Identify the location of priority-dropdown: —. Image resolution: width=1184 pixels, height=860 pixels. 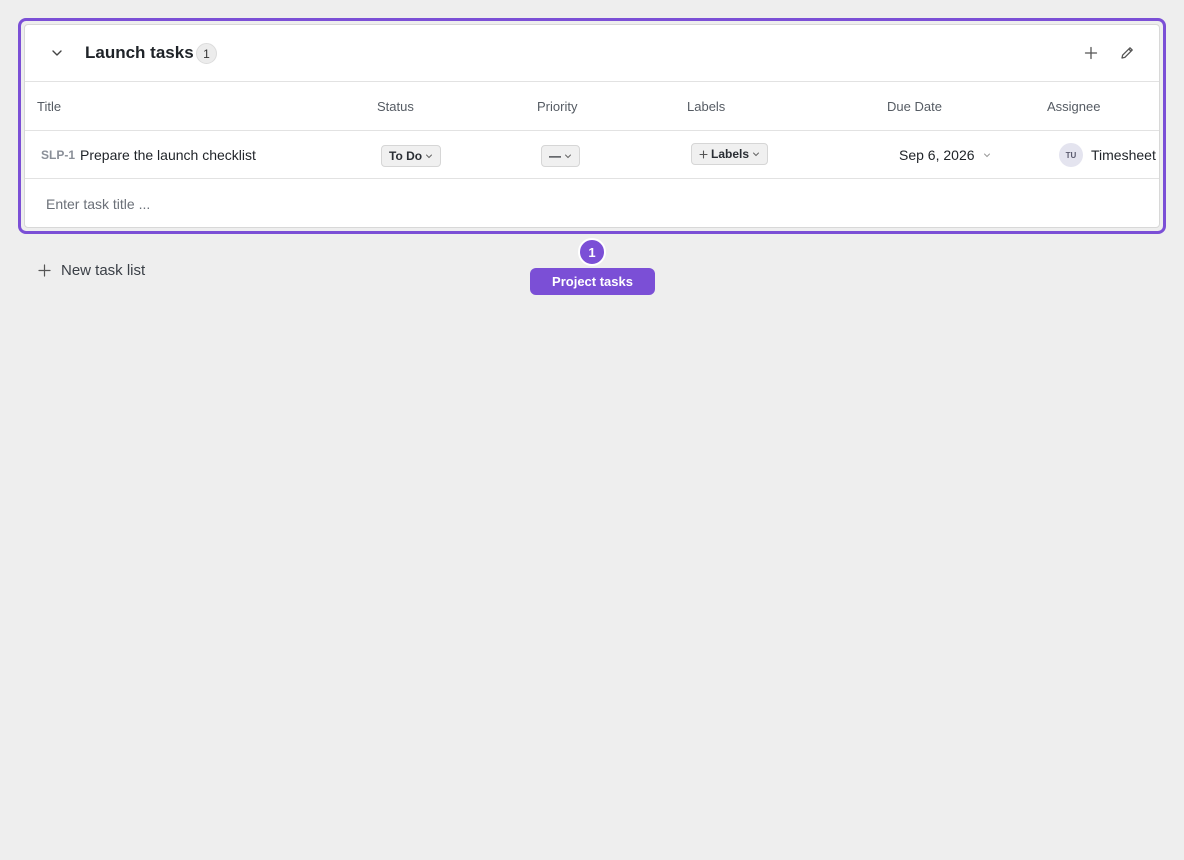
(560, 156).